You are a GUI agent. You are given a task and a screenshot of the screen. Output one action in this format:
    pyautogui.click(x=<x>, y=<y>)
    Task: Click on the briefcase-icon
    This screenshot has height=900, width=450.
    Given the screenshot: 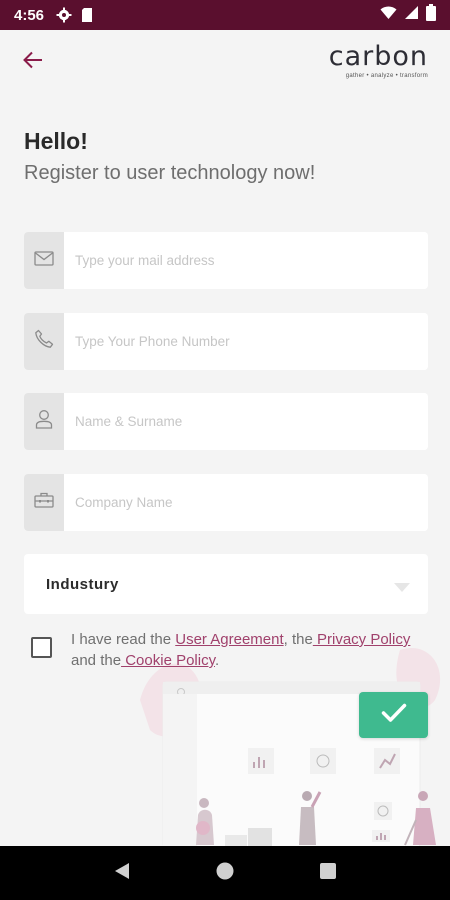 What is the action you would take?
    pyautogui.click(x=44, y=502)
    